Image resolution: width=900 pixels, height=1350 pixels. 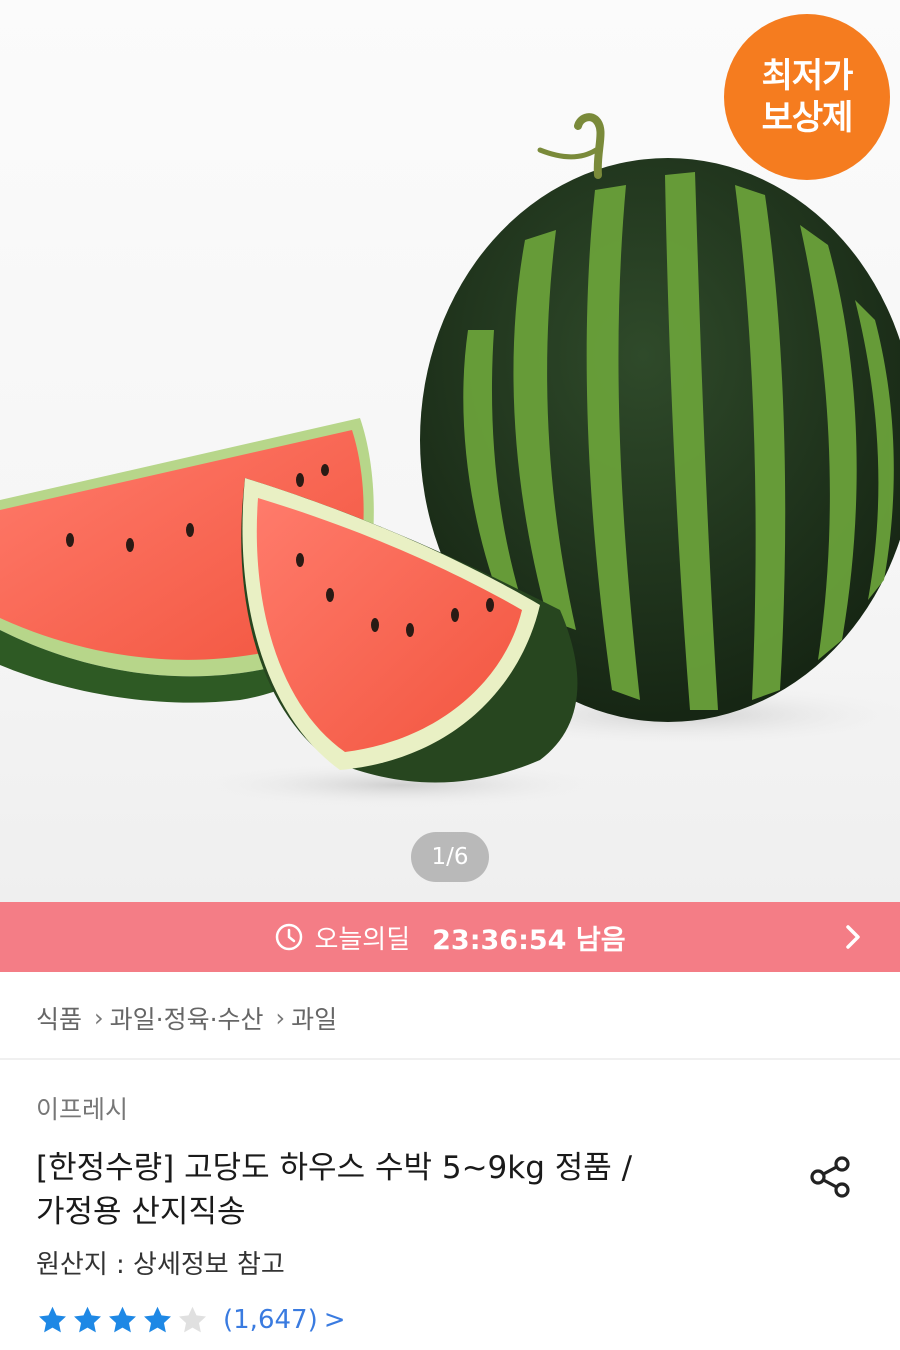 I want to click on badge-line-1: 최저가, so click(x=807, y=76).